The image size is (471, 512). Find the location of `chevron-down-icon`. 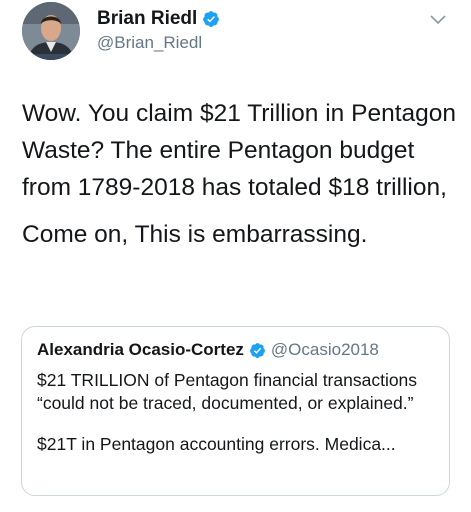

chevron-down-icon is located at coordinates (438, 20).